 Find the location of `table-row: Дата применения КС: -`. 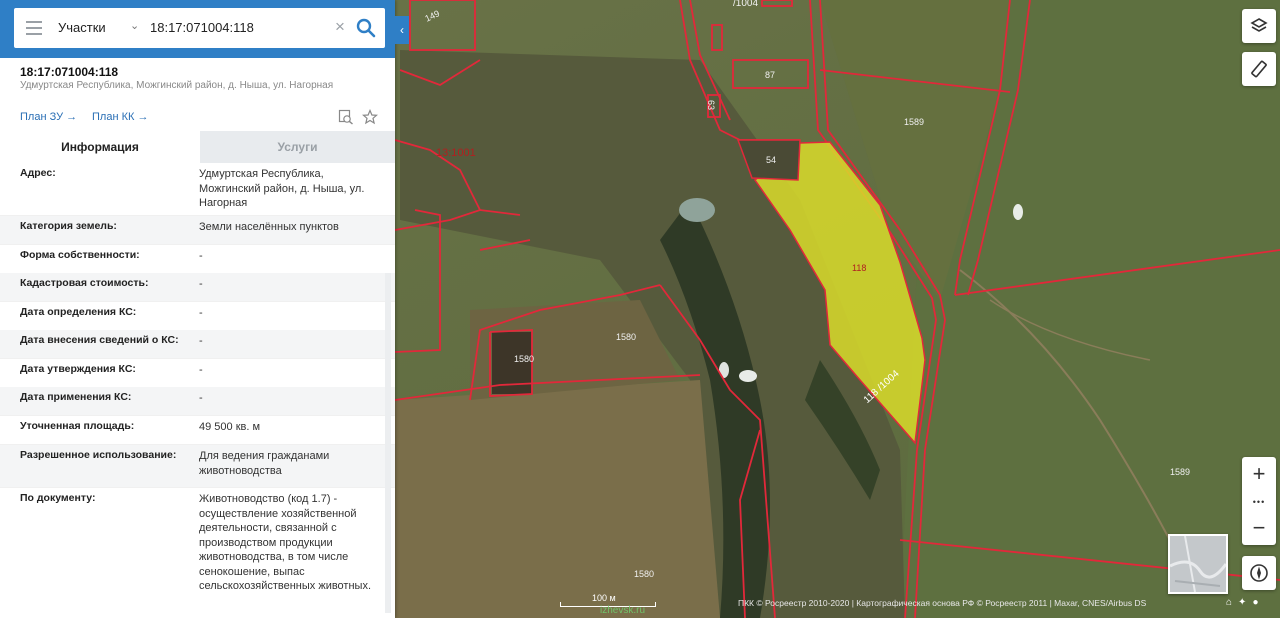

table-row: Дата применения КС: - is located at coordinates (197, 401).